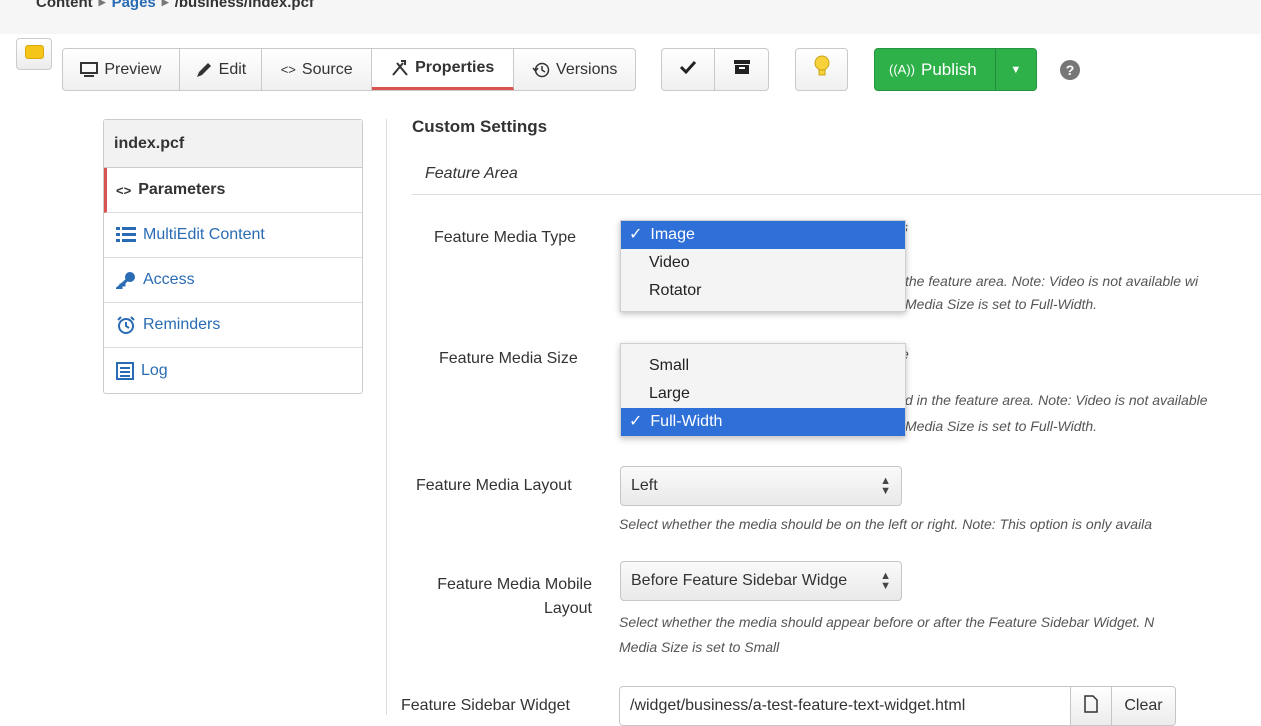 Image resolution: width=1261 pixels, height=726 pixels. What do you see at coordinates (567, 608) in the screenshot?
I see `label-line: Layout` at bounding box center [567, 608].